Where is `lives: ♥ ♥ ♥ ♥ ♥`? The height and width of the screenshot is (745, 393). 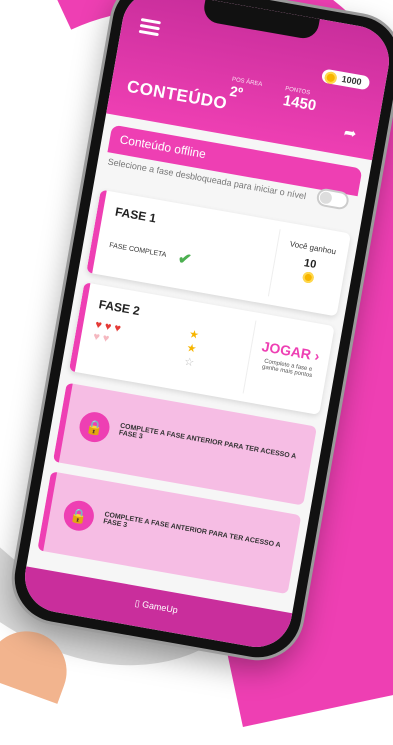 lives: ♥ ♥ ♥ ♥ ♥ is located at coordinates (106, 333).